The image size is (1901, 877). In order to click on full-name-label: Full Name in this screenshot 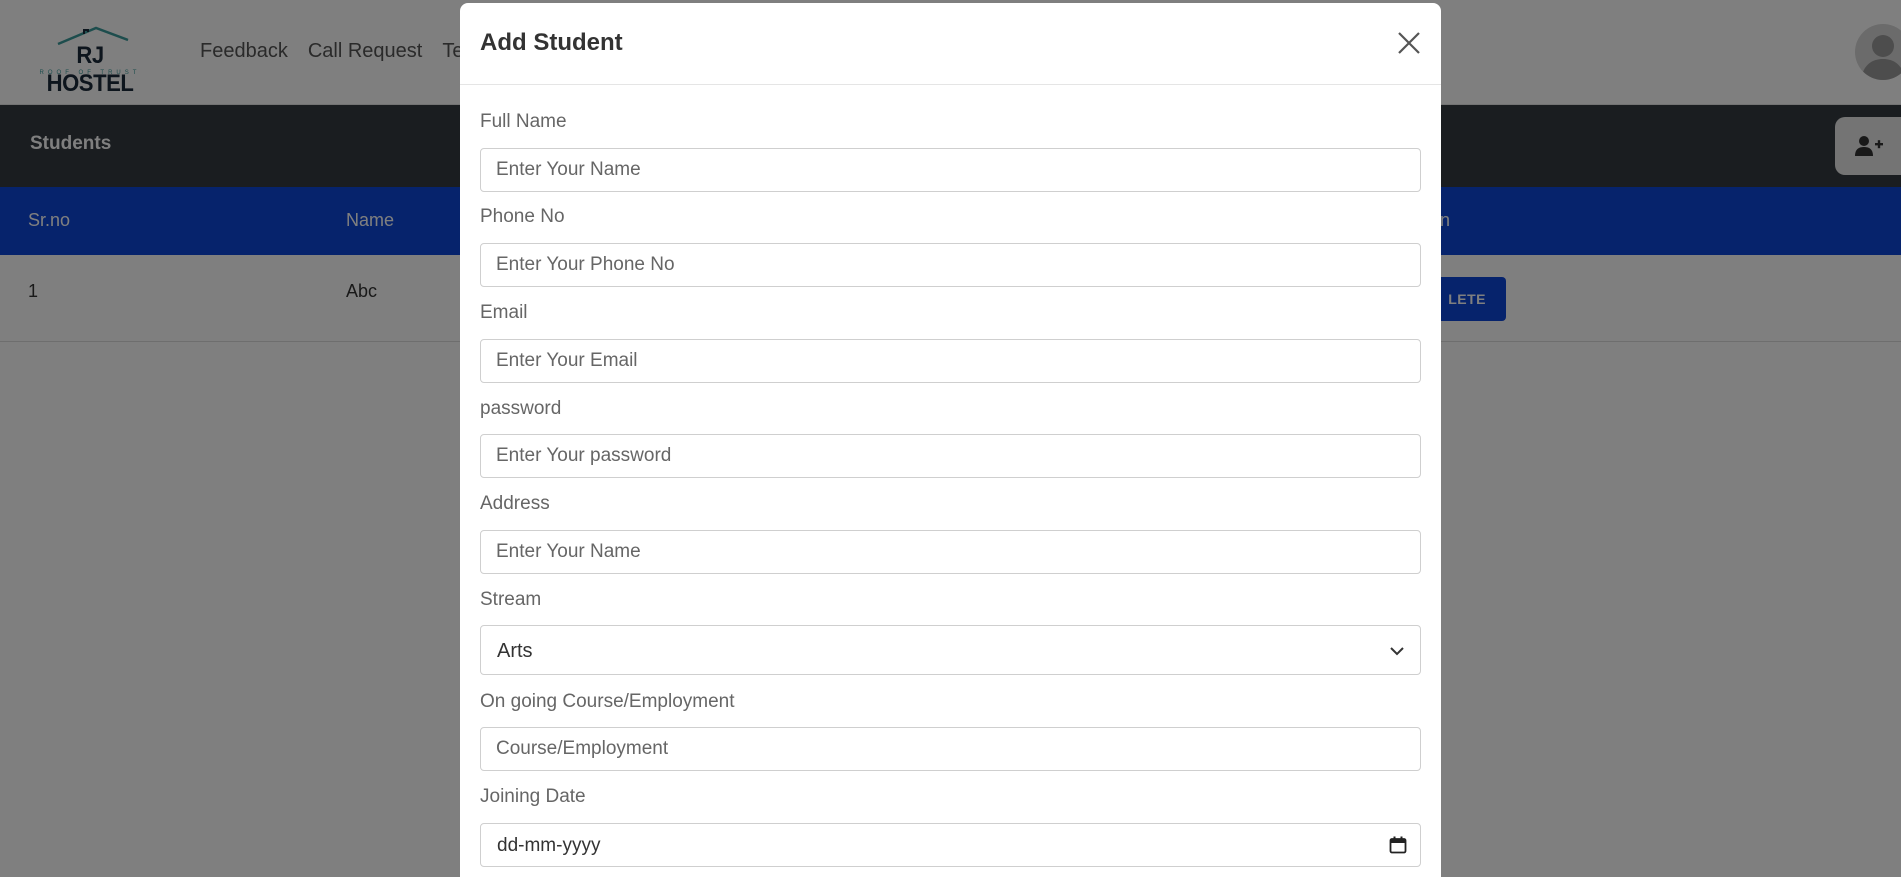, I will do `click(523, 121)`.